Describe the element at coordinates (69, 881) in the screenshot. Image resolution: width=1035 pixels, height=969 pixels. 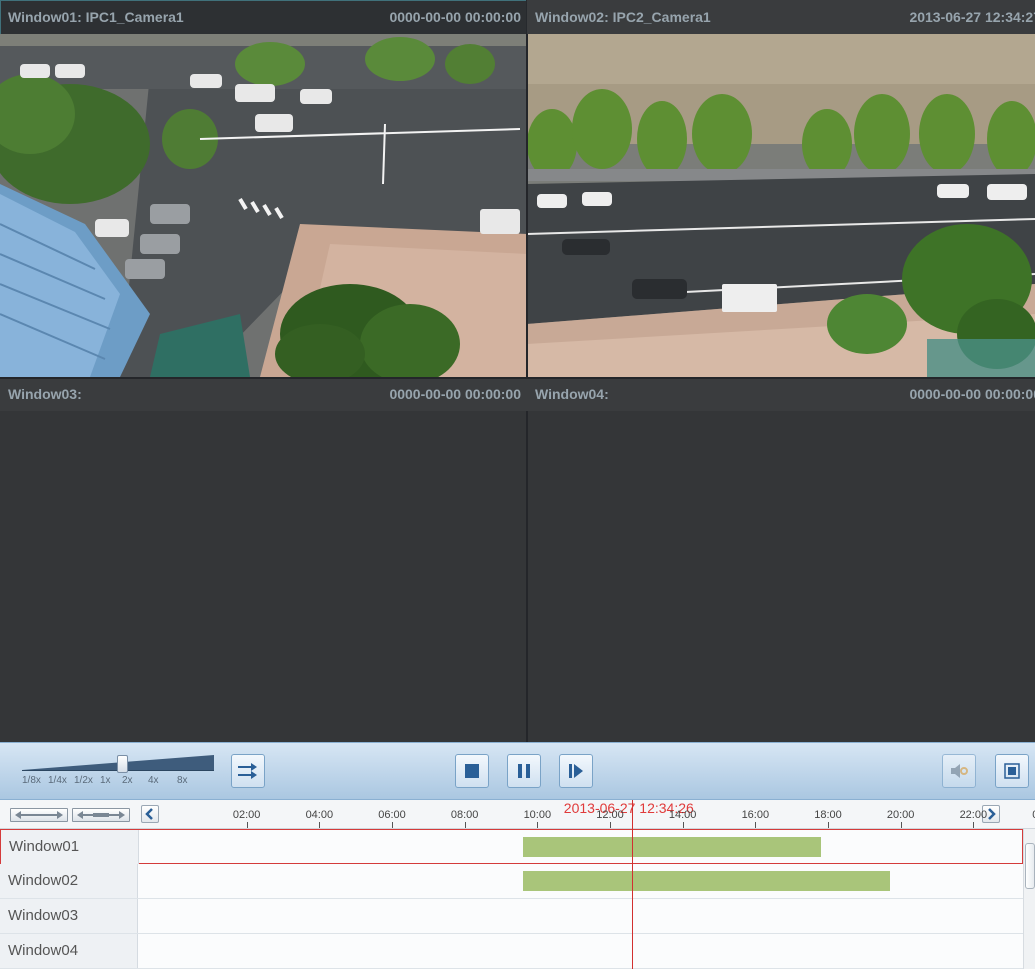
I see `timeline-row-label: Window02` at that location.